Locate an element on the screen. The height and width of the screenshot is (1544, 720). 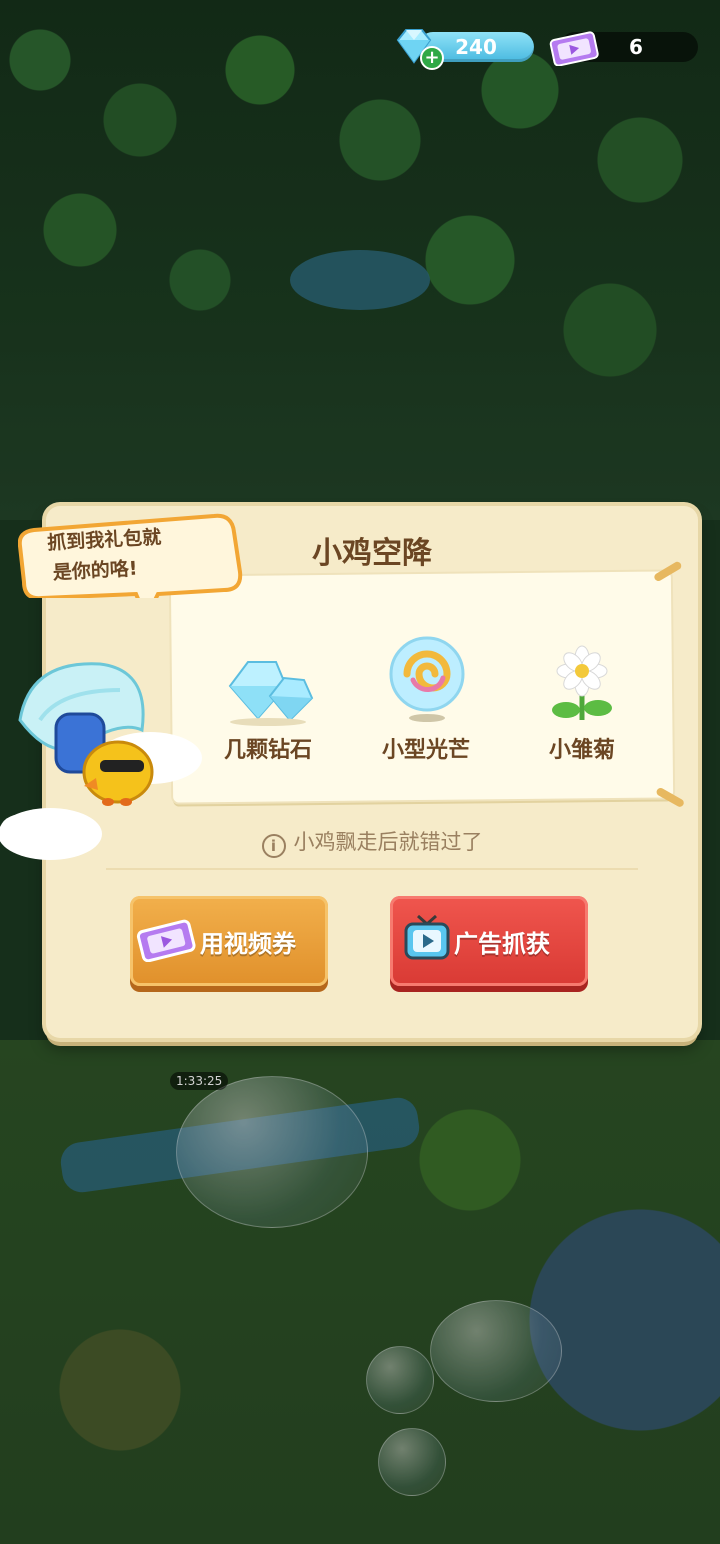
watch-ad-capture-label: 广告抓获 is located at coordinates (502, 944).